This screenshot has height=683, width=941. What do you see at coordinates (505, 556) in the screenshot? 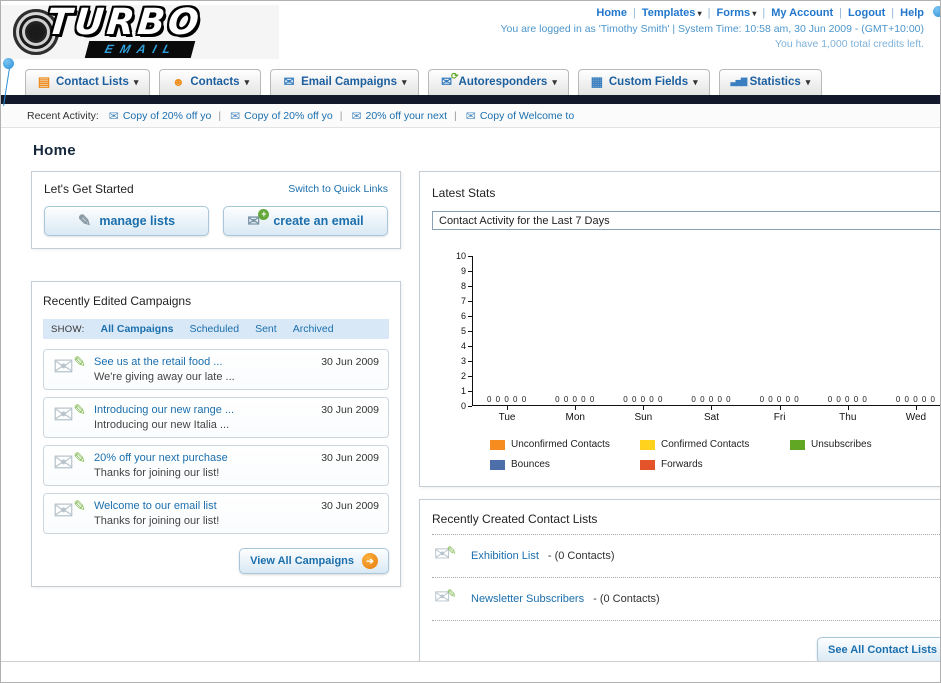
I see `contact-list-link: Exhibition List` at bounding box center [505, 556].